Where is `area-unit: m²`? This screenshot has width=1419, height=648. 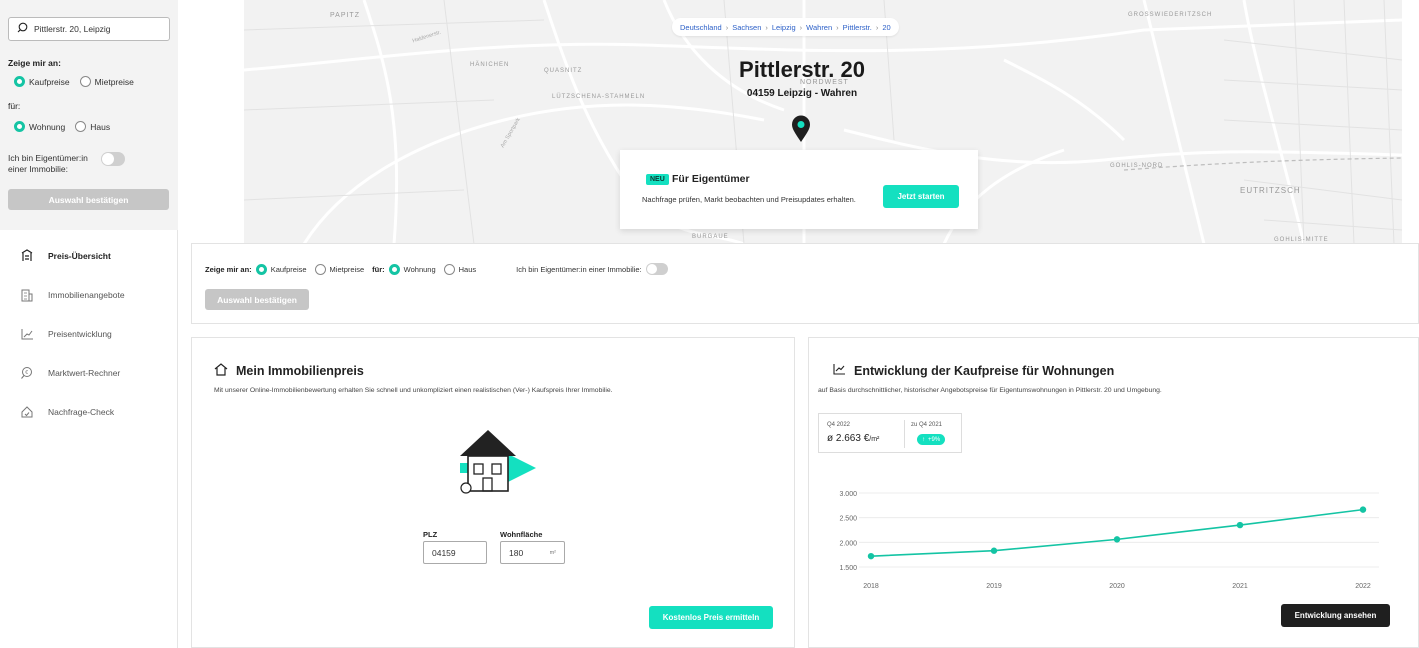
area-unit: m² is located at coordinates (552, 552).